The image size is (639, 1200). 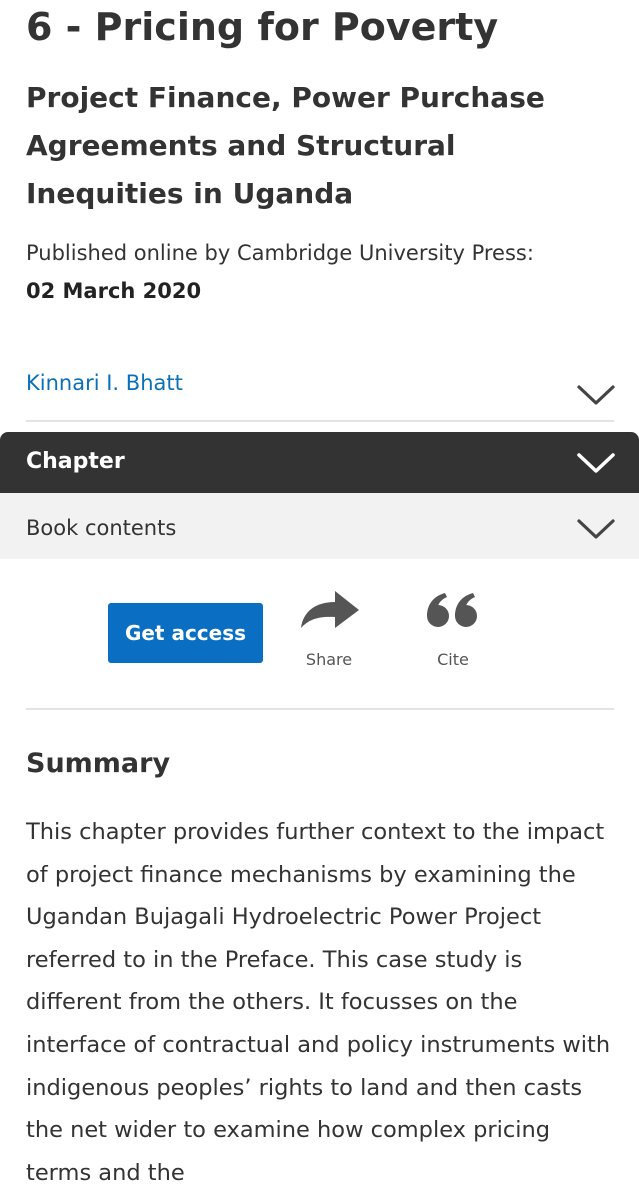 I want to click on published-date: 02 March 2020, so click(x=114, y=291).